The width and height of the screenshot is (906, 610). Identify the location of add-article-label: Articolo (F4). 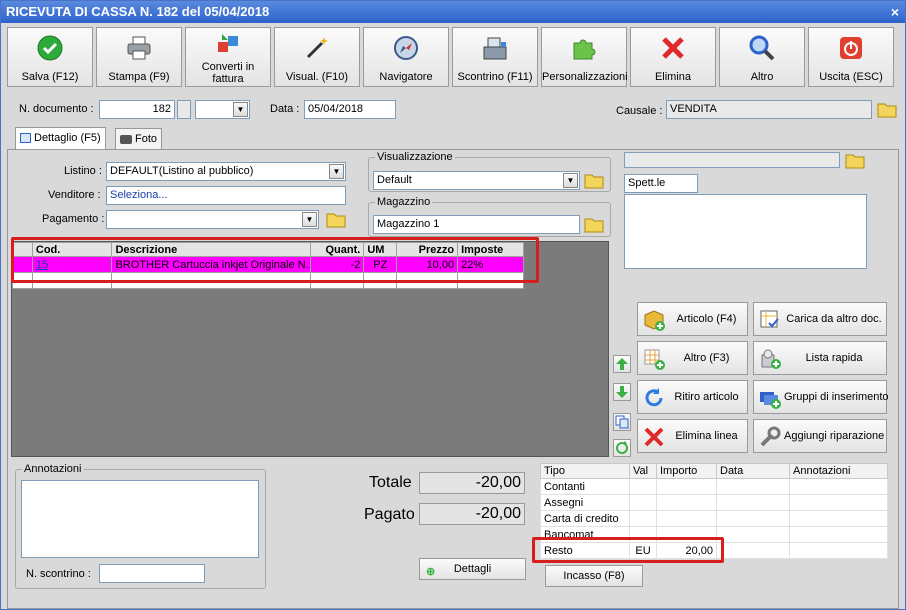
(706, 319).